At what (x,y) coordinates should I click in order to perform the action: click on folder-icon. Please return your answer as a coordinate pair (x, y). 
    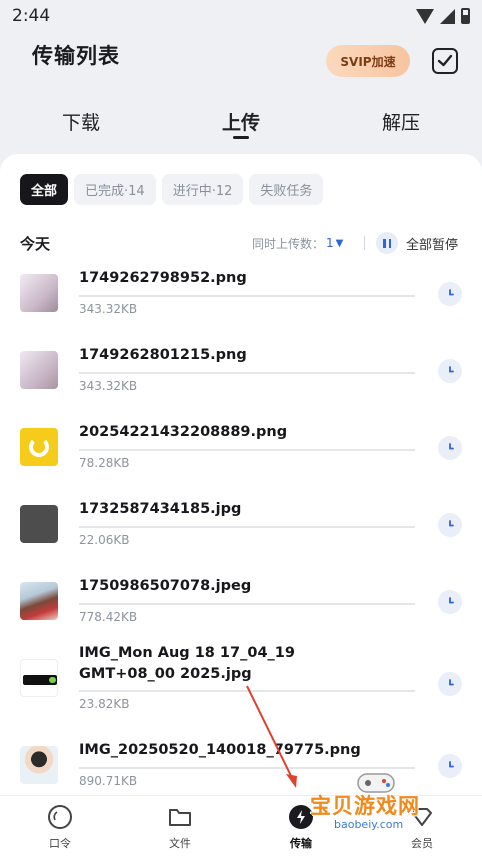
    Looking at the image, I should click on (180, 817).